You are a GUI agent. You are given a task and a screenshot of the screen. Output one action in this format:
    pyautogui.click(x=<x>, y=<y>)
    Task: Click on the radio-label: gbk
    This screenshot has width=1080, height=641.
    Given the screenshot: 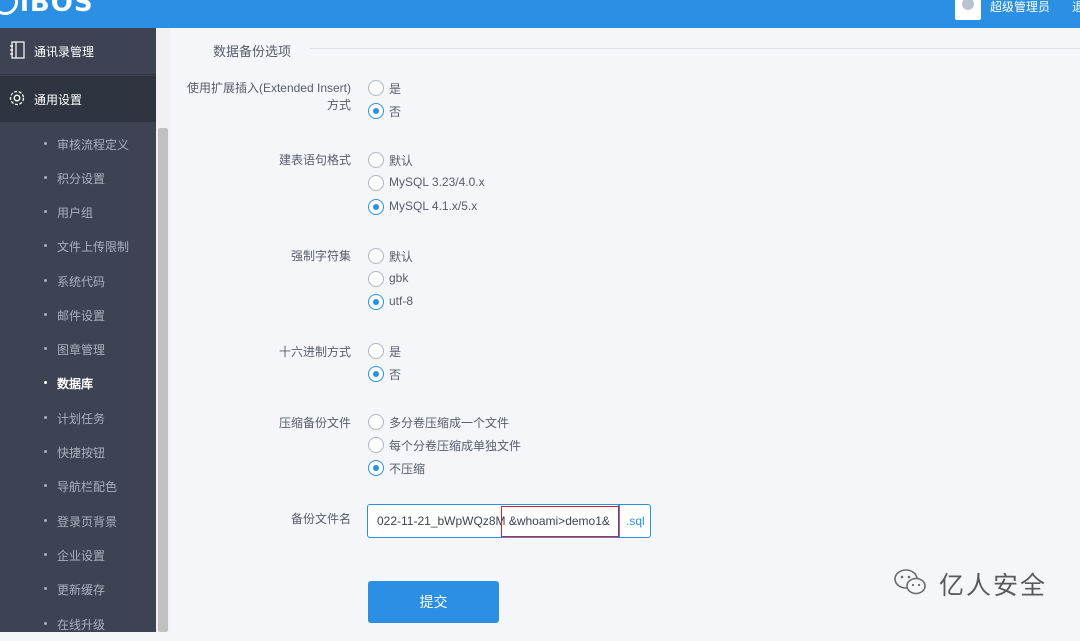 What is the action you would take?
    pyautogui.click(x=399, y=278)
    